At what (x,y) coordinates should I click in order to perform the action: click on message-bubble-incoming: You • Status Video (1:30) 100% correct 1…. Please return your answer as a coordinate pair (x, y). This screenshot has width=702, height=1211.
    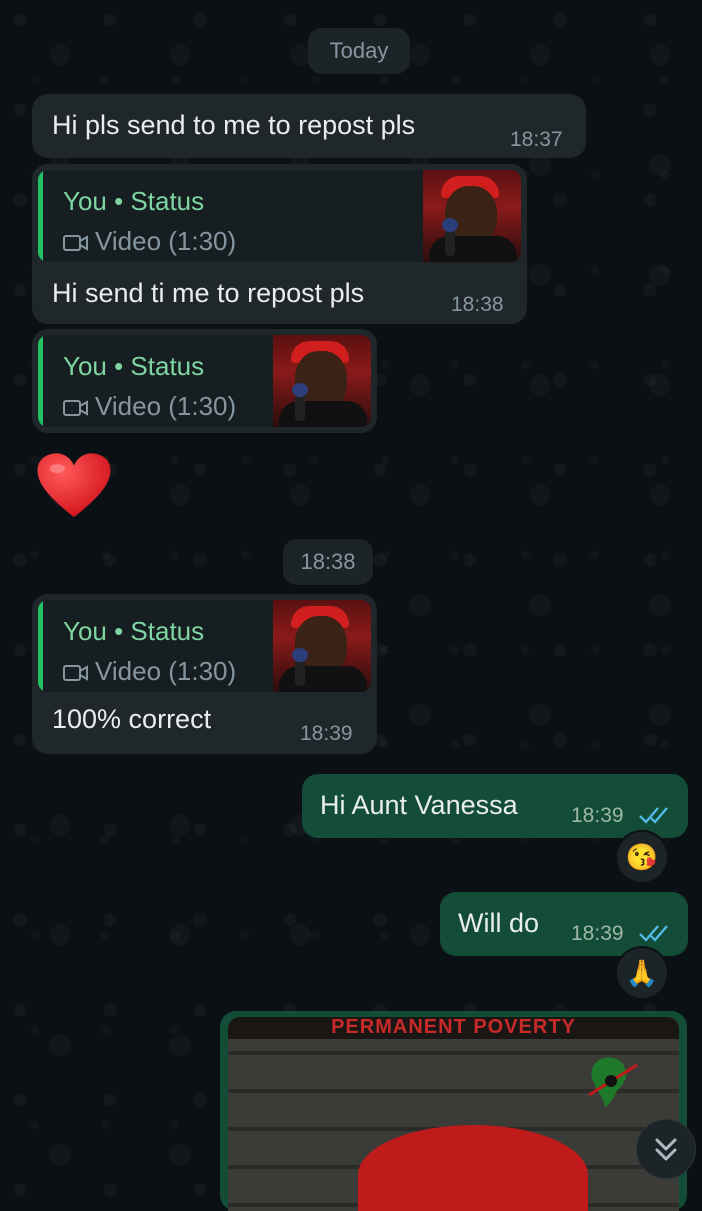
    Looking at the image, I should click on (204, 674).